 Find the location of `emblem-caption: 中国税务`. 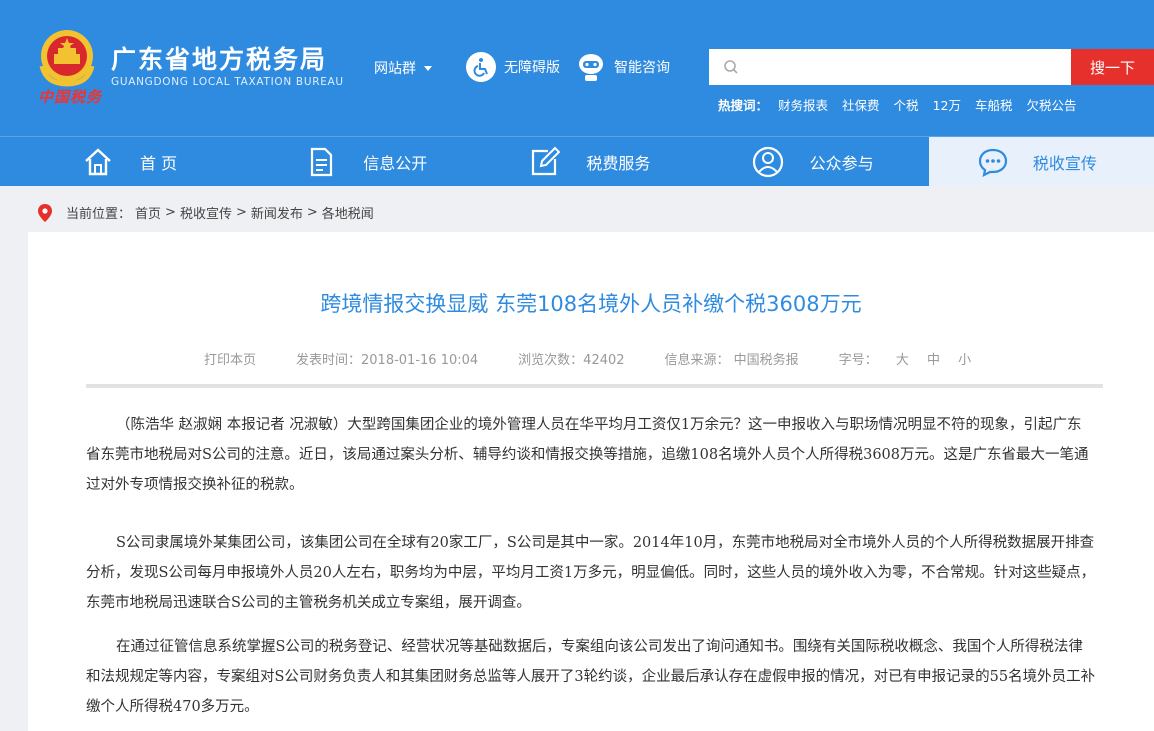

emblem-caption: 中国税务 is located at coordinates (70, 97).